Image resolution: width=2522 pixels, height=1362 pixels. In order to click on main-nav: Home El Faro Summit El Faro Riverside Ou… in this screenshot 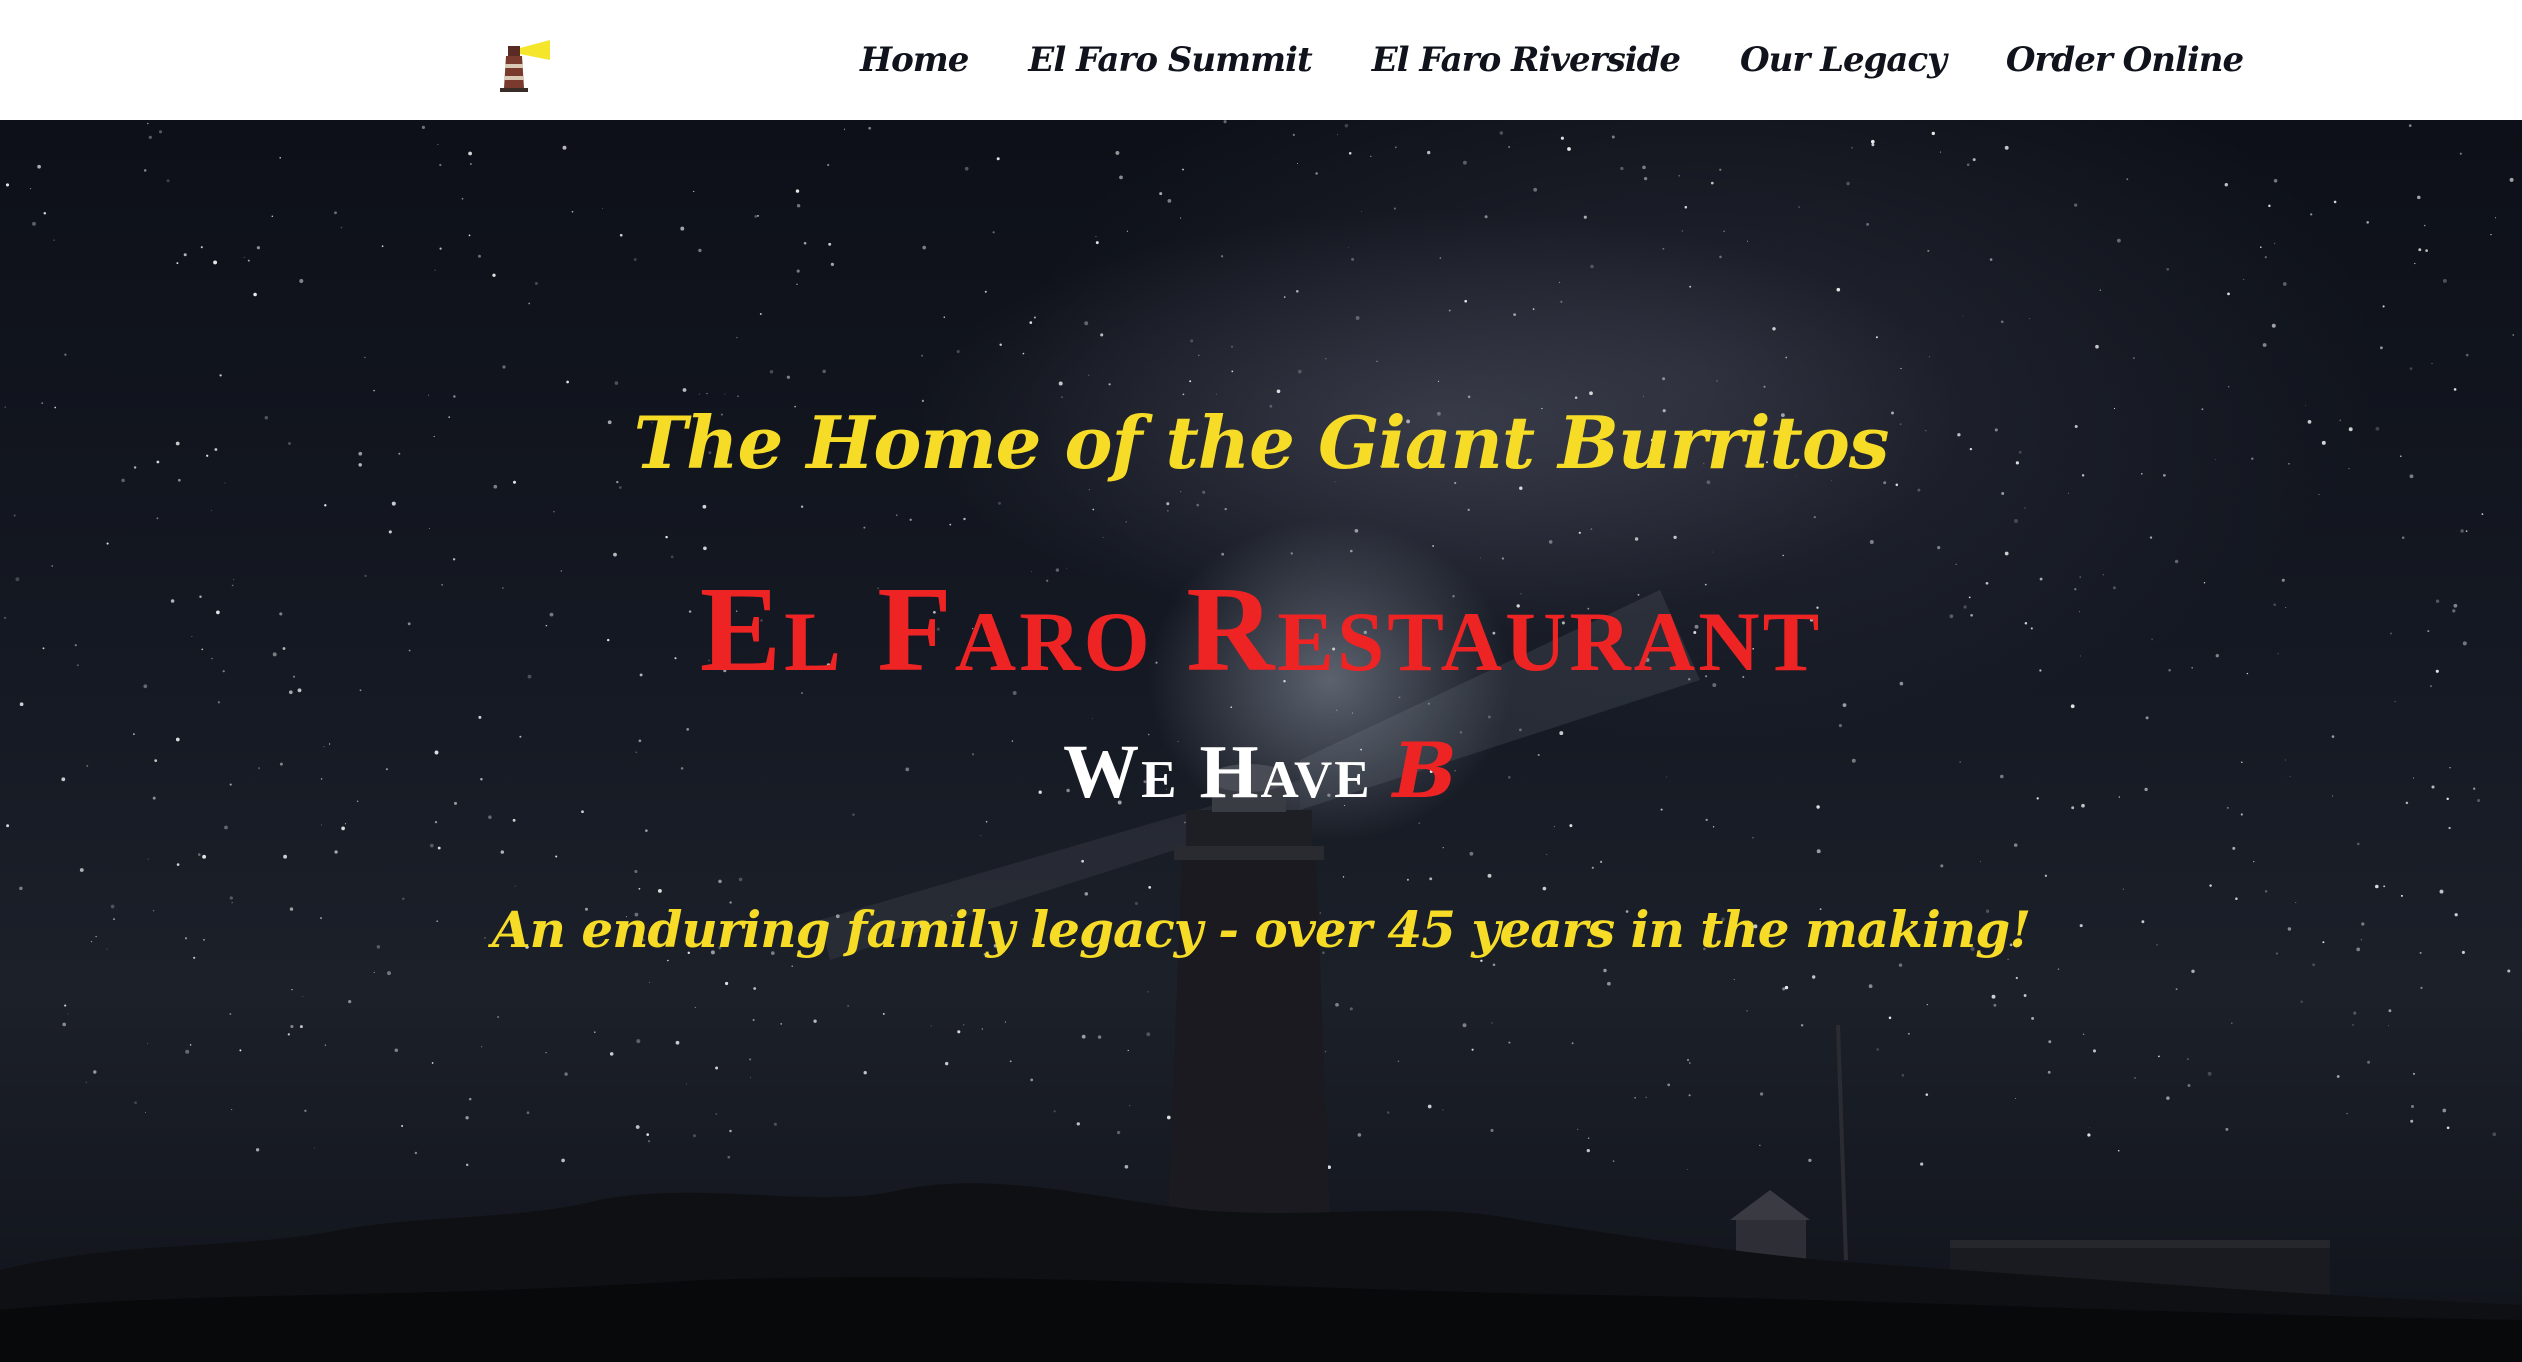, I will do `click(1552, 60)`.